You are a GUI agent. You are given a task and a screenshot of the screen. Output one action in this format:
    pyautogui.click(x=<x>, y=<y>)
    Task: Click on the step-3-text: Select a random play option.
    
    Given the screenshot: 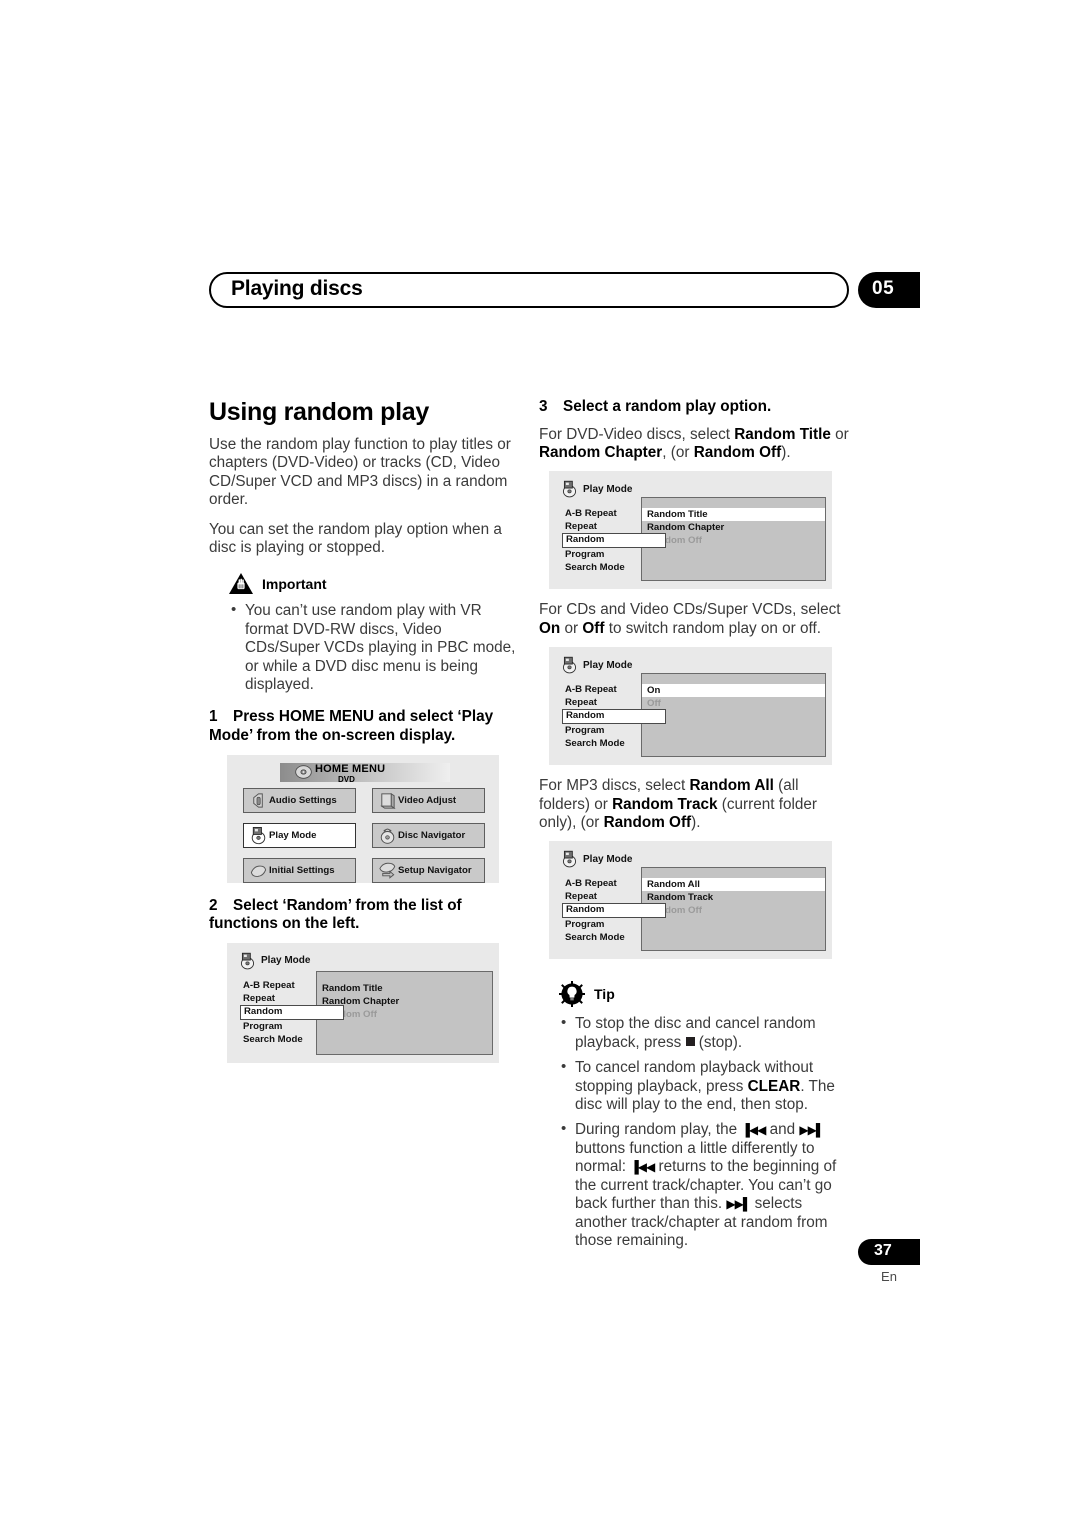 What is the action you would take?
    pyautogui.click(x=667, y=406)
    